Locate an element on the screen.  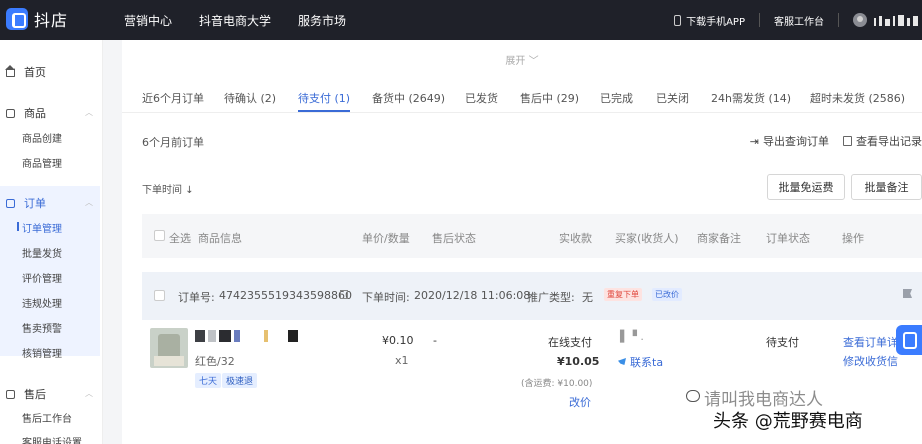
sidebar-item-home: 首页 is located at coordinates (51, 72).